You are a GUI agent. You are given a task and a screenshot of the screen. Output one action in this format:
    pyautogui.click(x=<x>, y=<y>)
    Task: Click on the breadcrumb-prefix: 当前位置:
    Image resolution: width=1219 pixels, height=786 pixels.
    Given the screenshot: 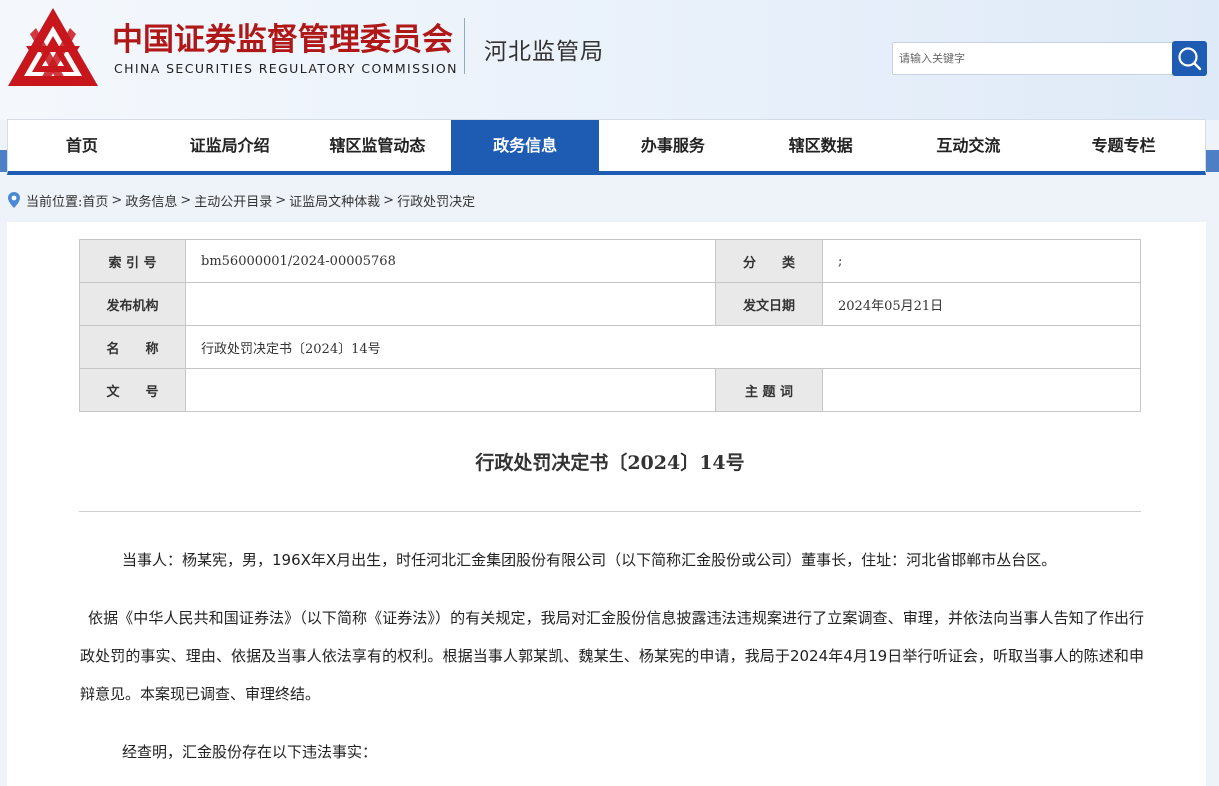 What is the action you would take?
    pyautogui.click(x=54, y=202)
    